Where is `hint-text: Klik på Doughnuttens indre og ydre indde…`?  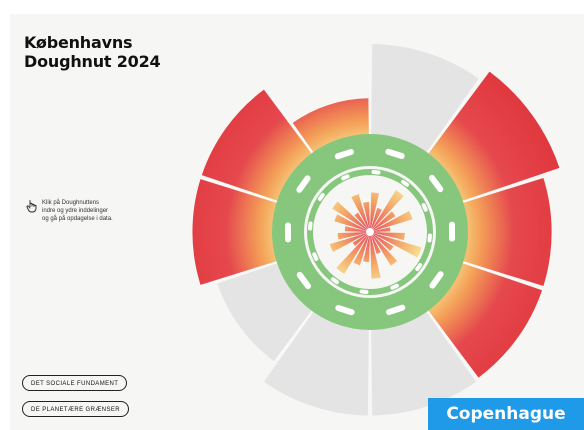
hint-text: Klik på Doughnuttens indre og ydre indde… is located at coordinates (77, 211).